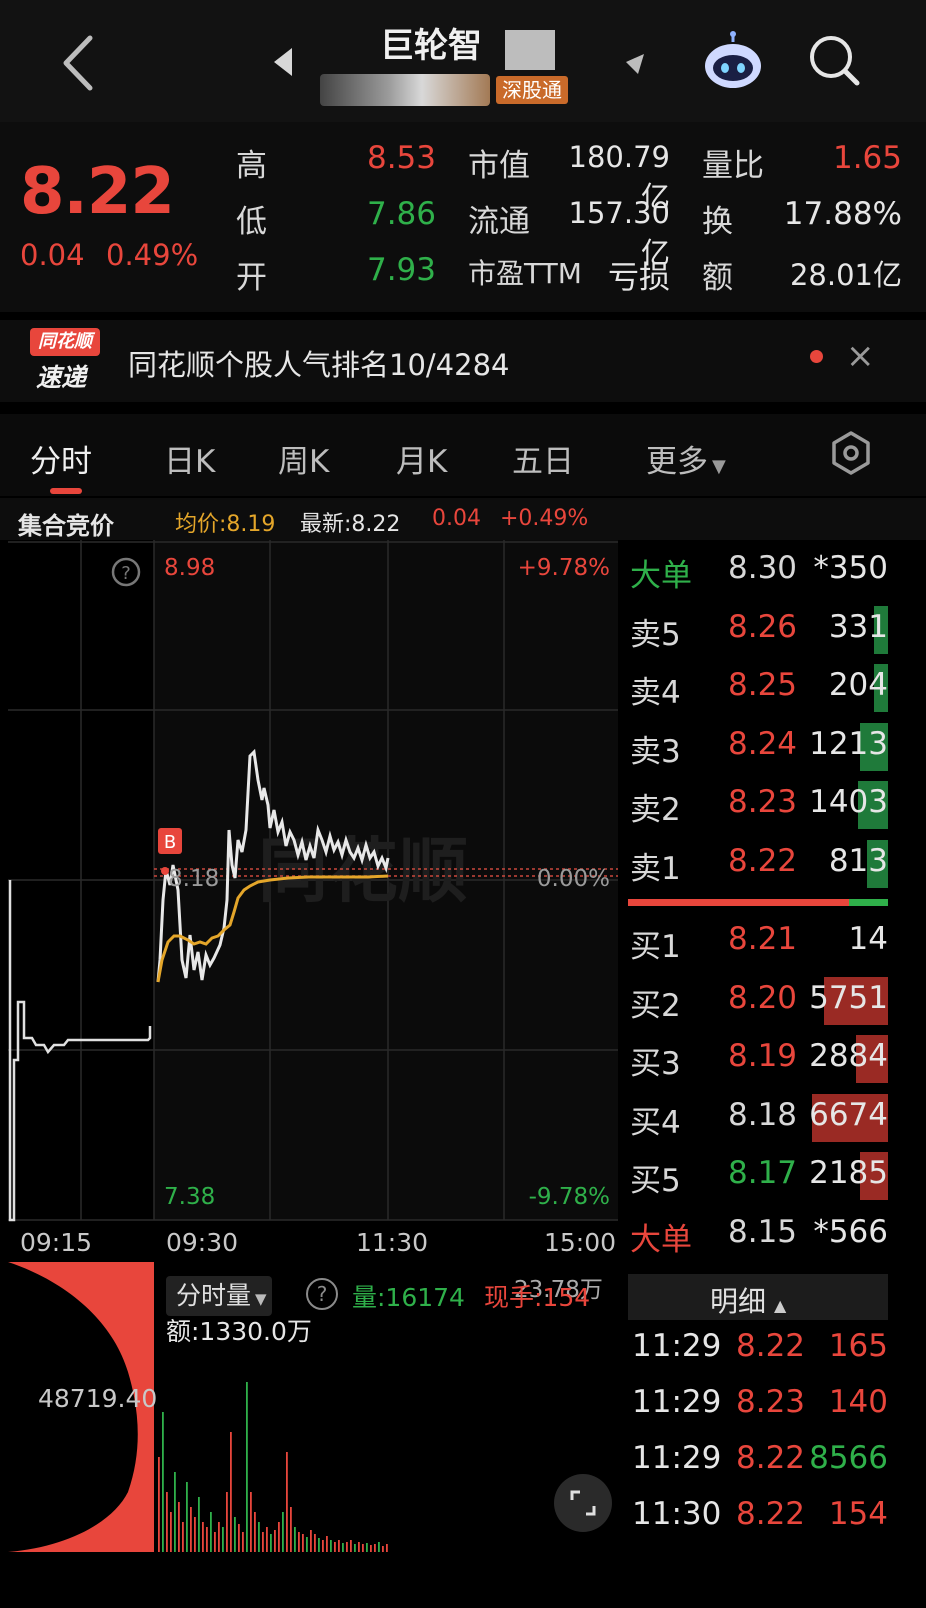  I want to click on next-stock-button, so click(635, 70).